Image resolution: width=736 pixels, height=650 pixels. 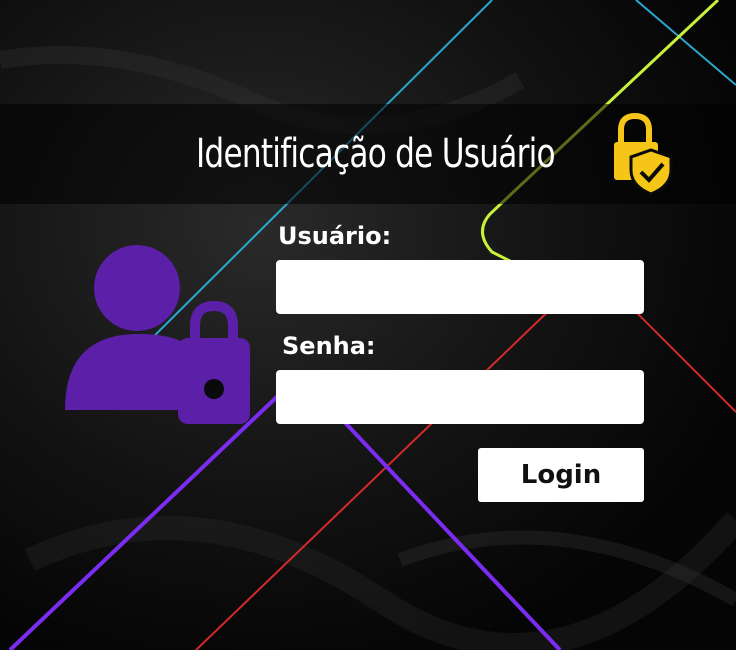 What do you see at coordinates (643, 154) in the screenshot?
I see `lock-shield-icon` at bounding box center [643, 154].